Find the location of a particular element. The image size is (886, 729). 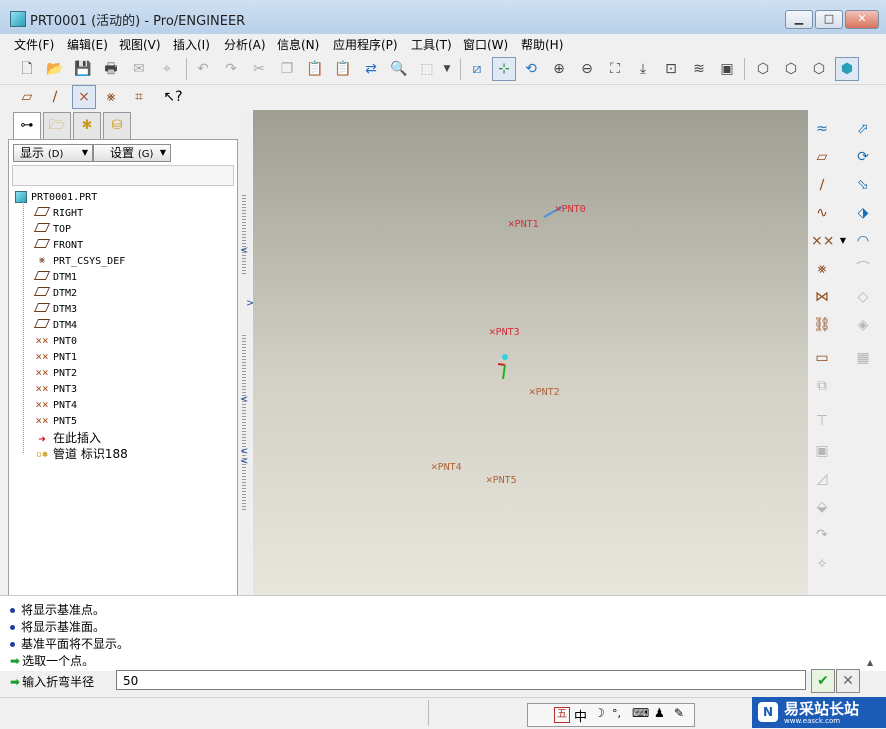

extrude-icon: ⬀ is located at coordinates (863, 129).